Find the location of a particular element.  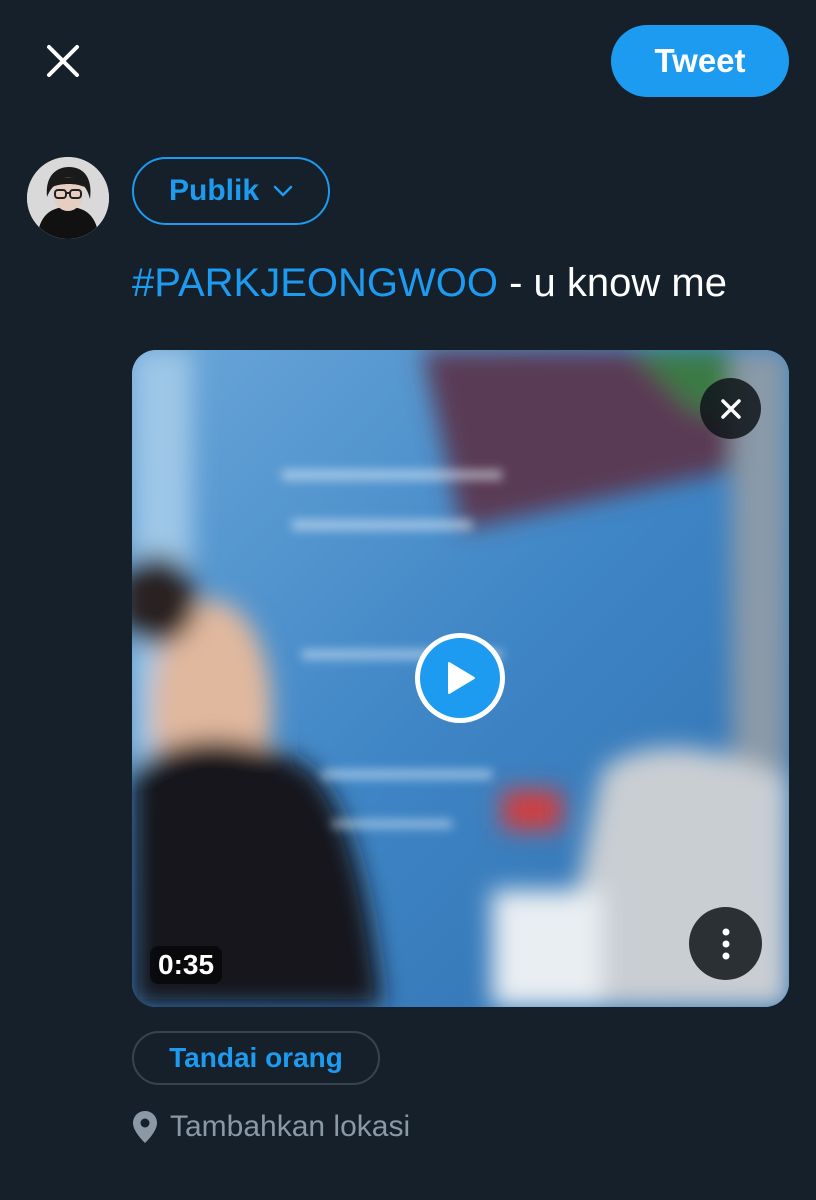

audience-label: Publik is located at coordinates (213, 190).